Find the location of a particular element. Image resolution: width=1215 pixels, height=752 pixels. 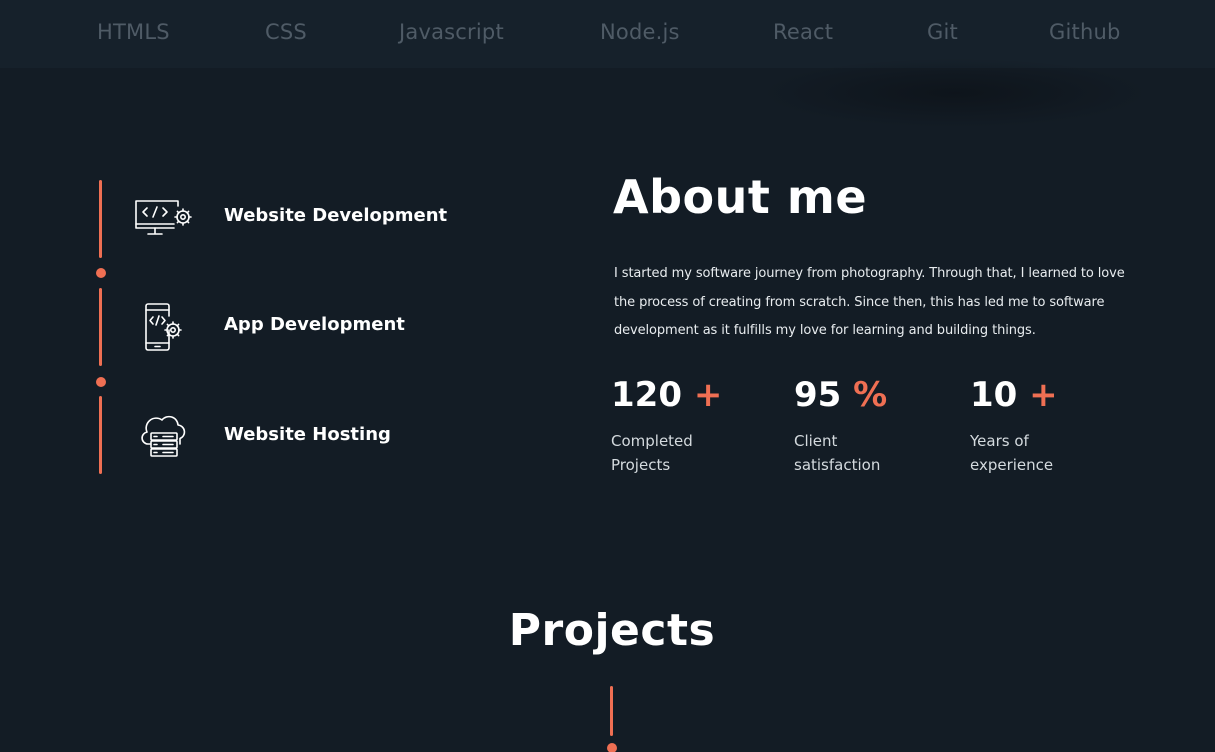

shadow-glow is located at coordinates (955, 93).